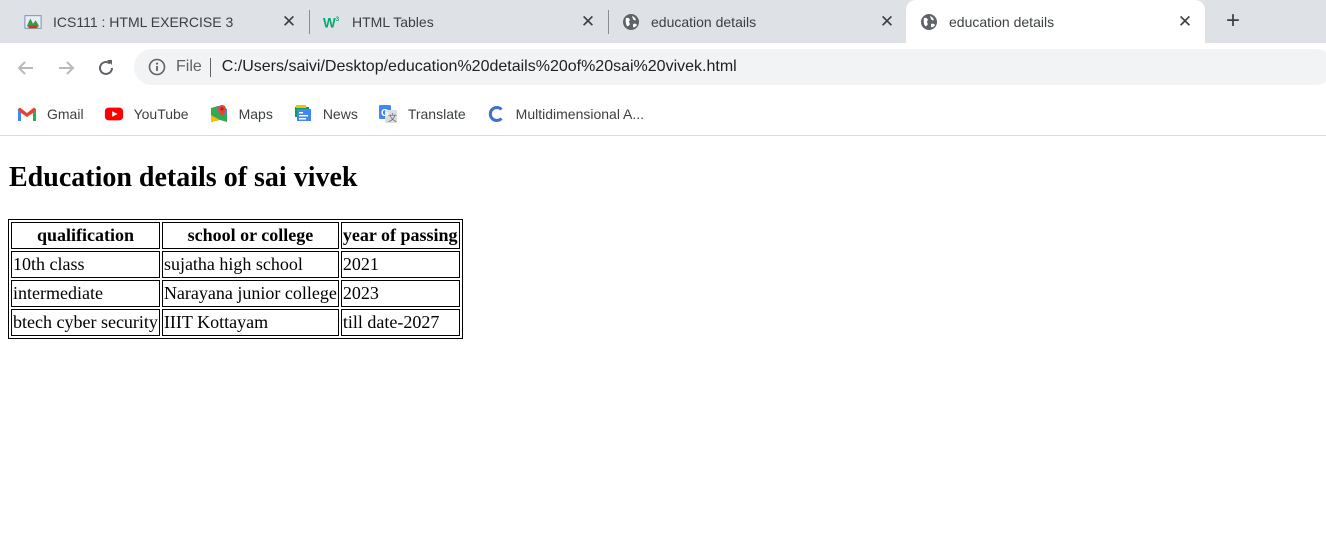  Describe the element at coordinates (393, 21) in the screenshot. I see `tab-title: HTML Tables` at that location.